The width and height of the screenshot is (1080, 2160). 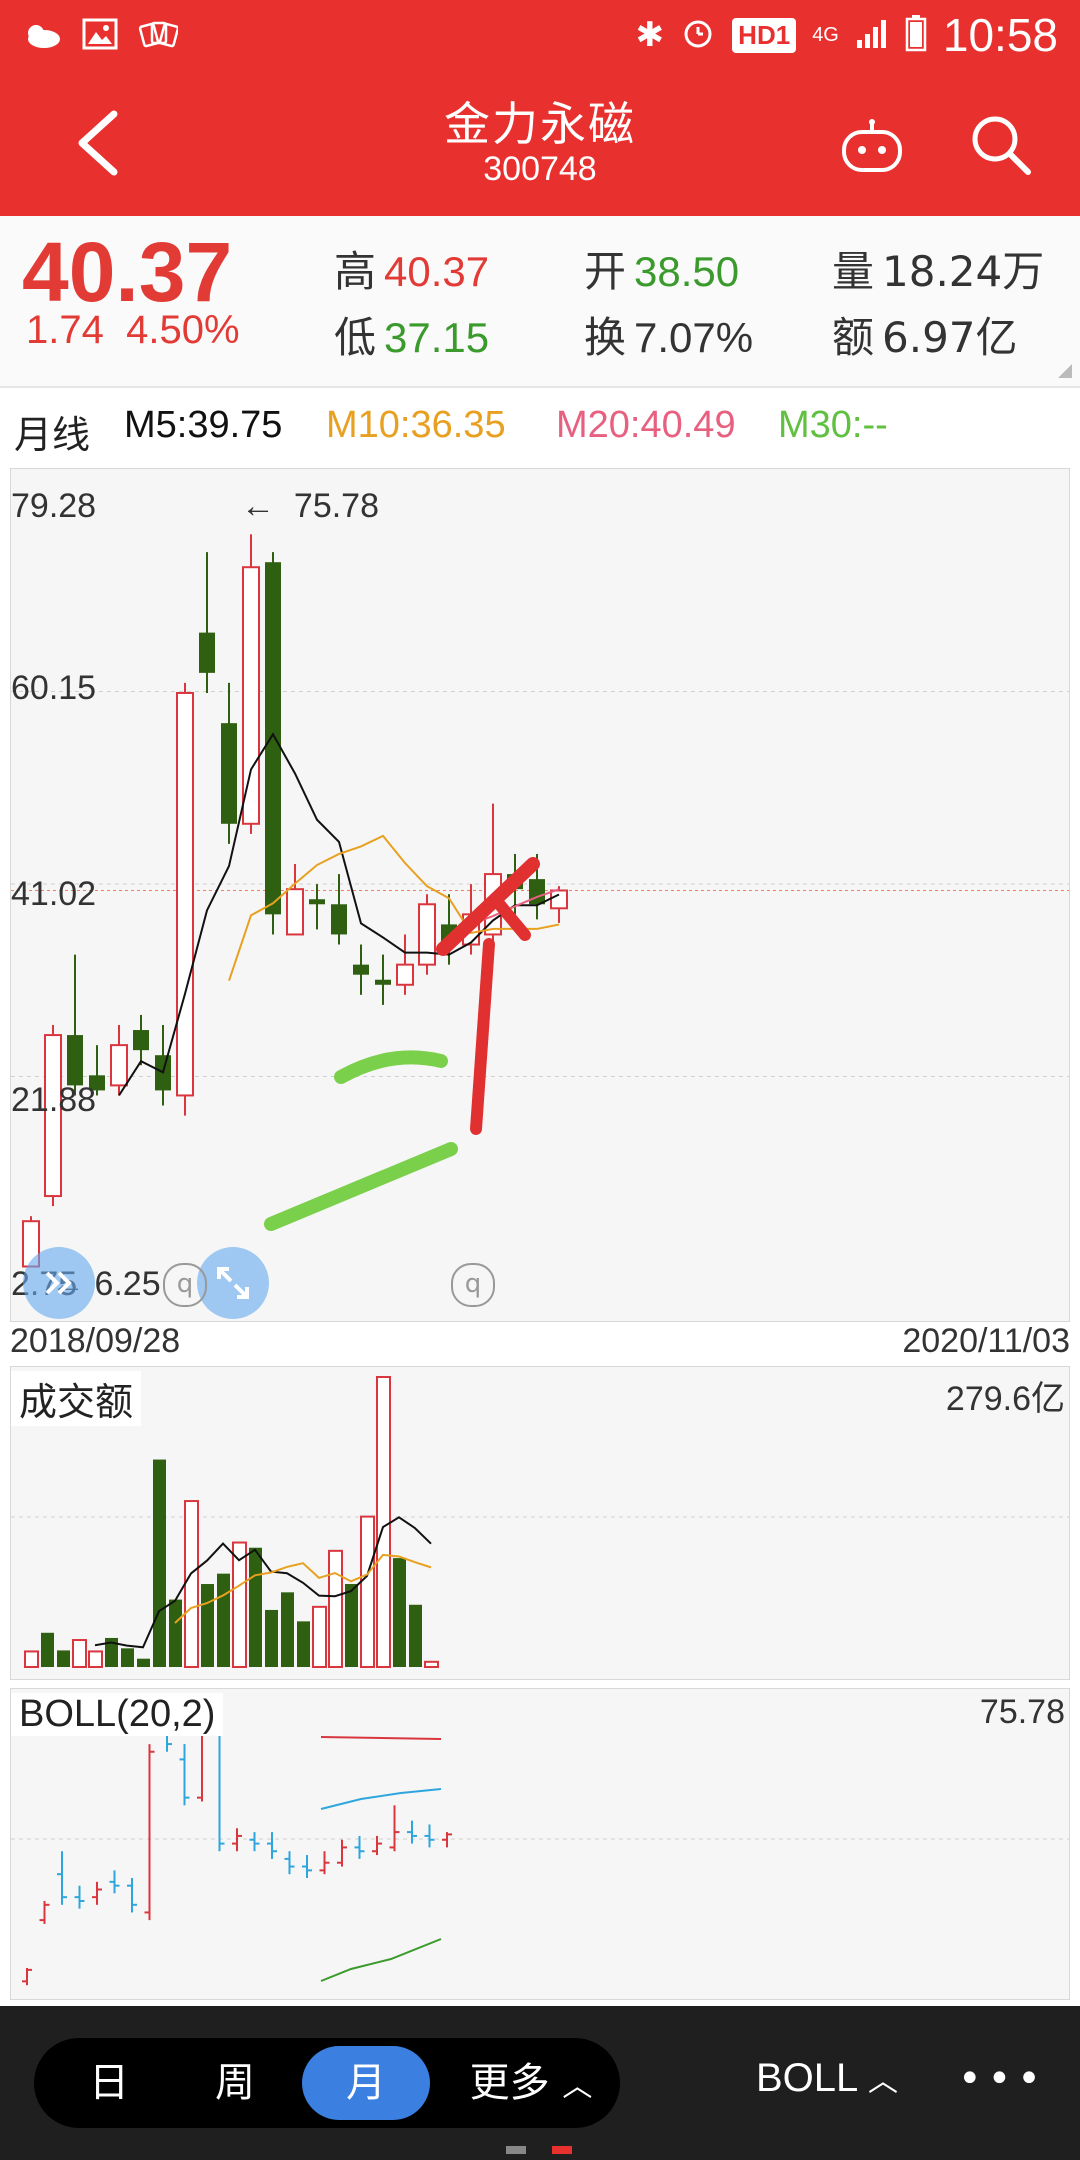 I want to click on stock-name: 金力永磁, so click(x=540, y=124).